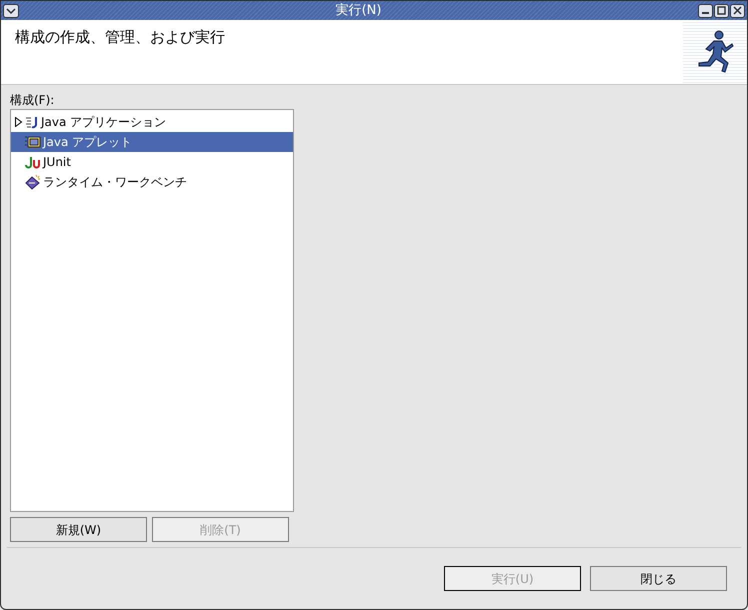  I want to click on window-title: 実行(N), so click(359, 10).